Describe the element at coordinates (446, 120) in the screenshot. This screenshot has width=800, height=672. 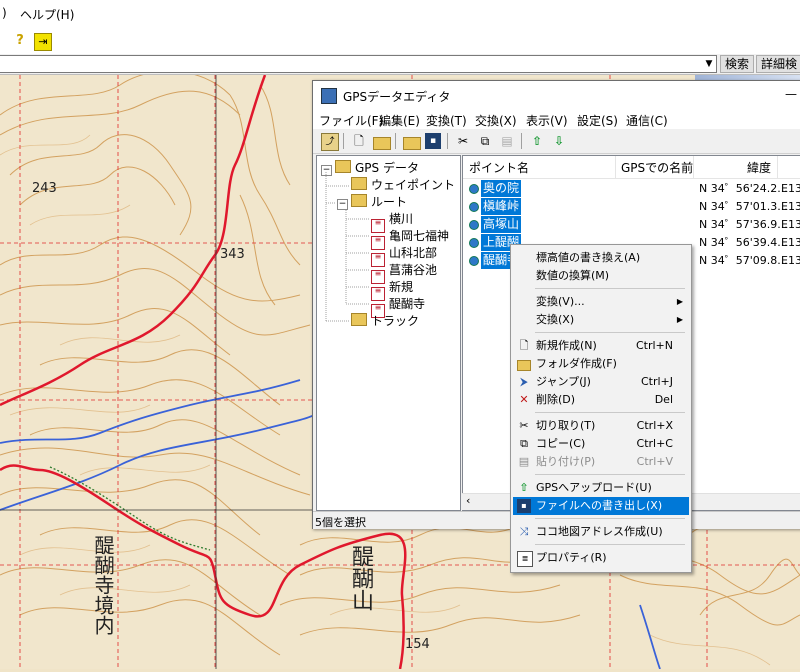
I see `menu-convert: 変換(T)` at that location.